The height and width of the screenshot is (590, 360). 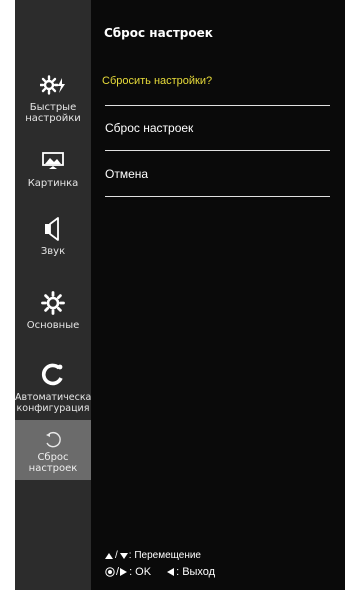 I want to click on speaker-icon, so click(x=53, y=229).